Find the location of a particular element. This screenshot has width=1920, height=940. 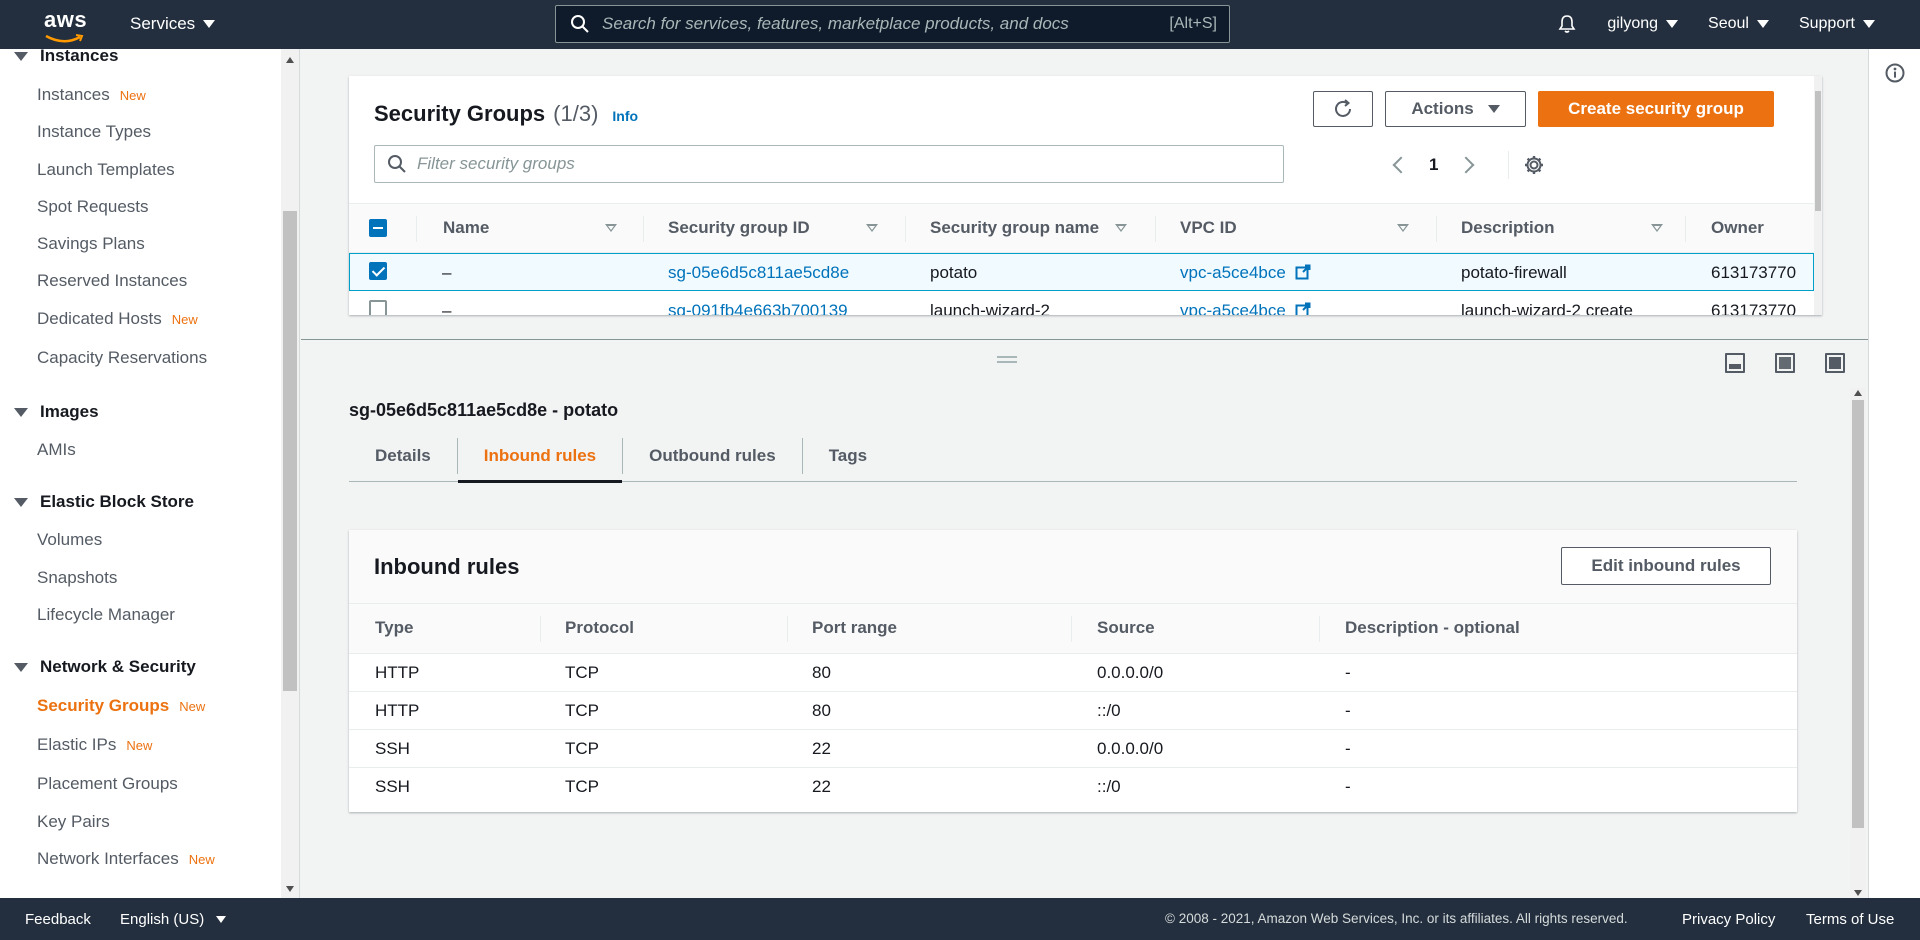

cell-sg-id-link: sg-091fb4e663b700139 is located at coordinates (758, 308).